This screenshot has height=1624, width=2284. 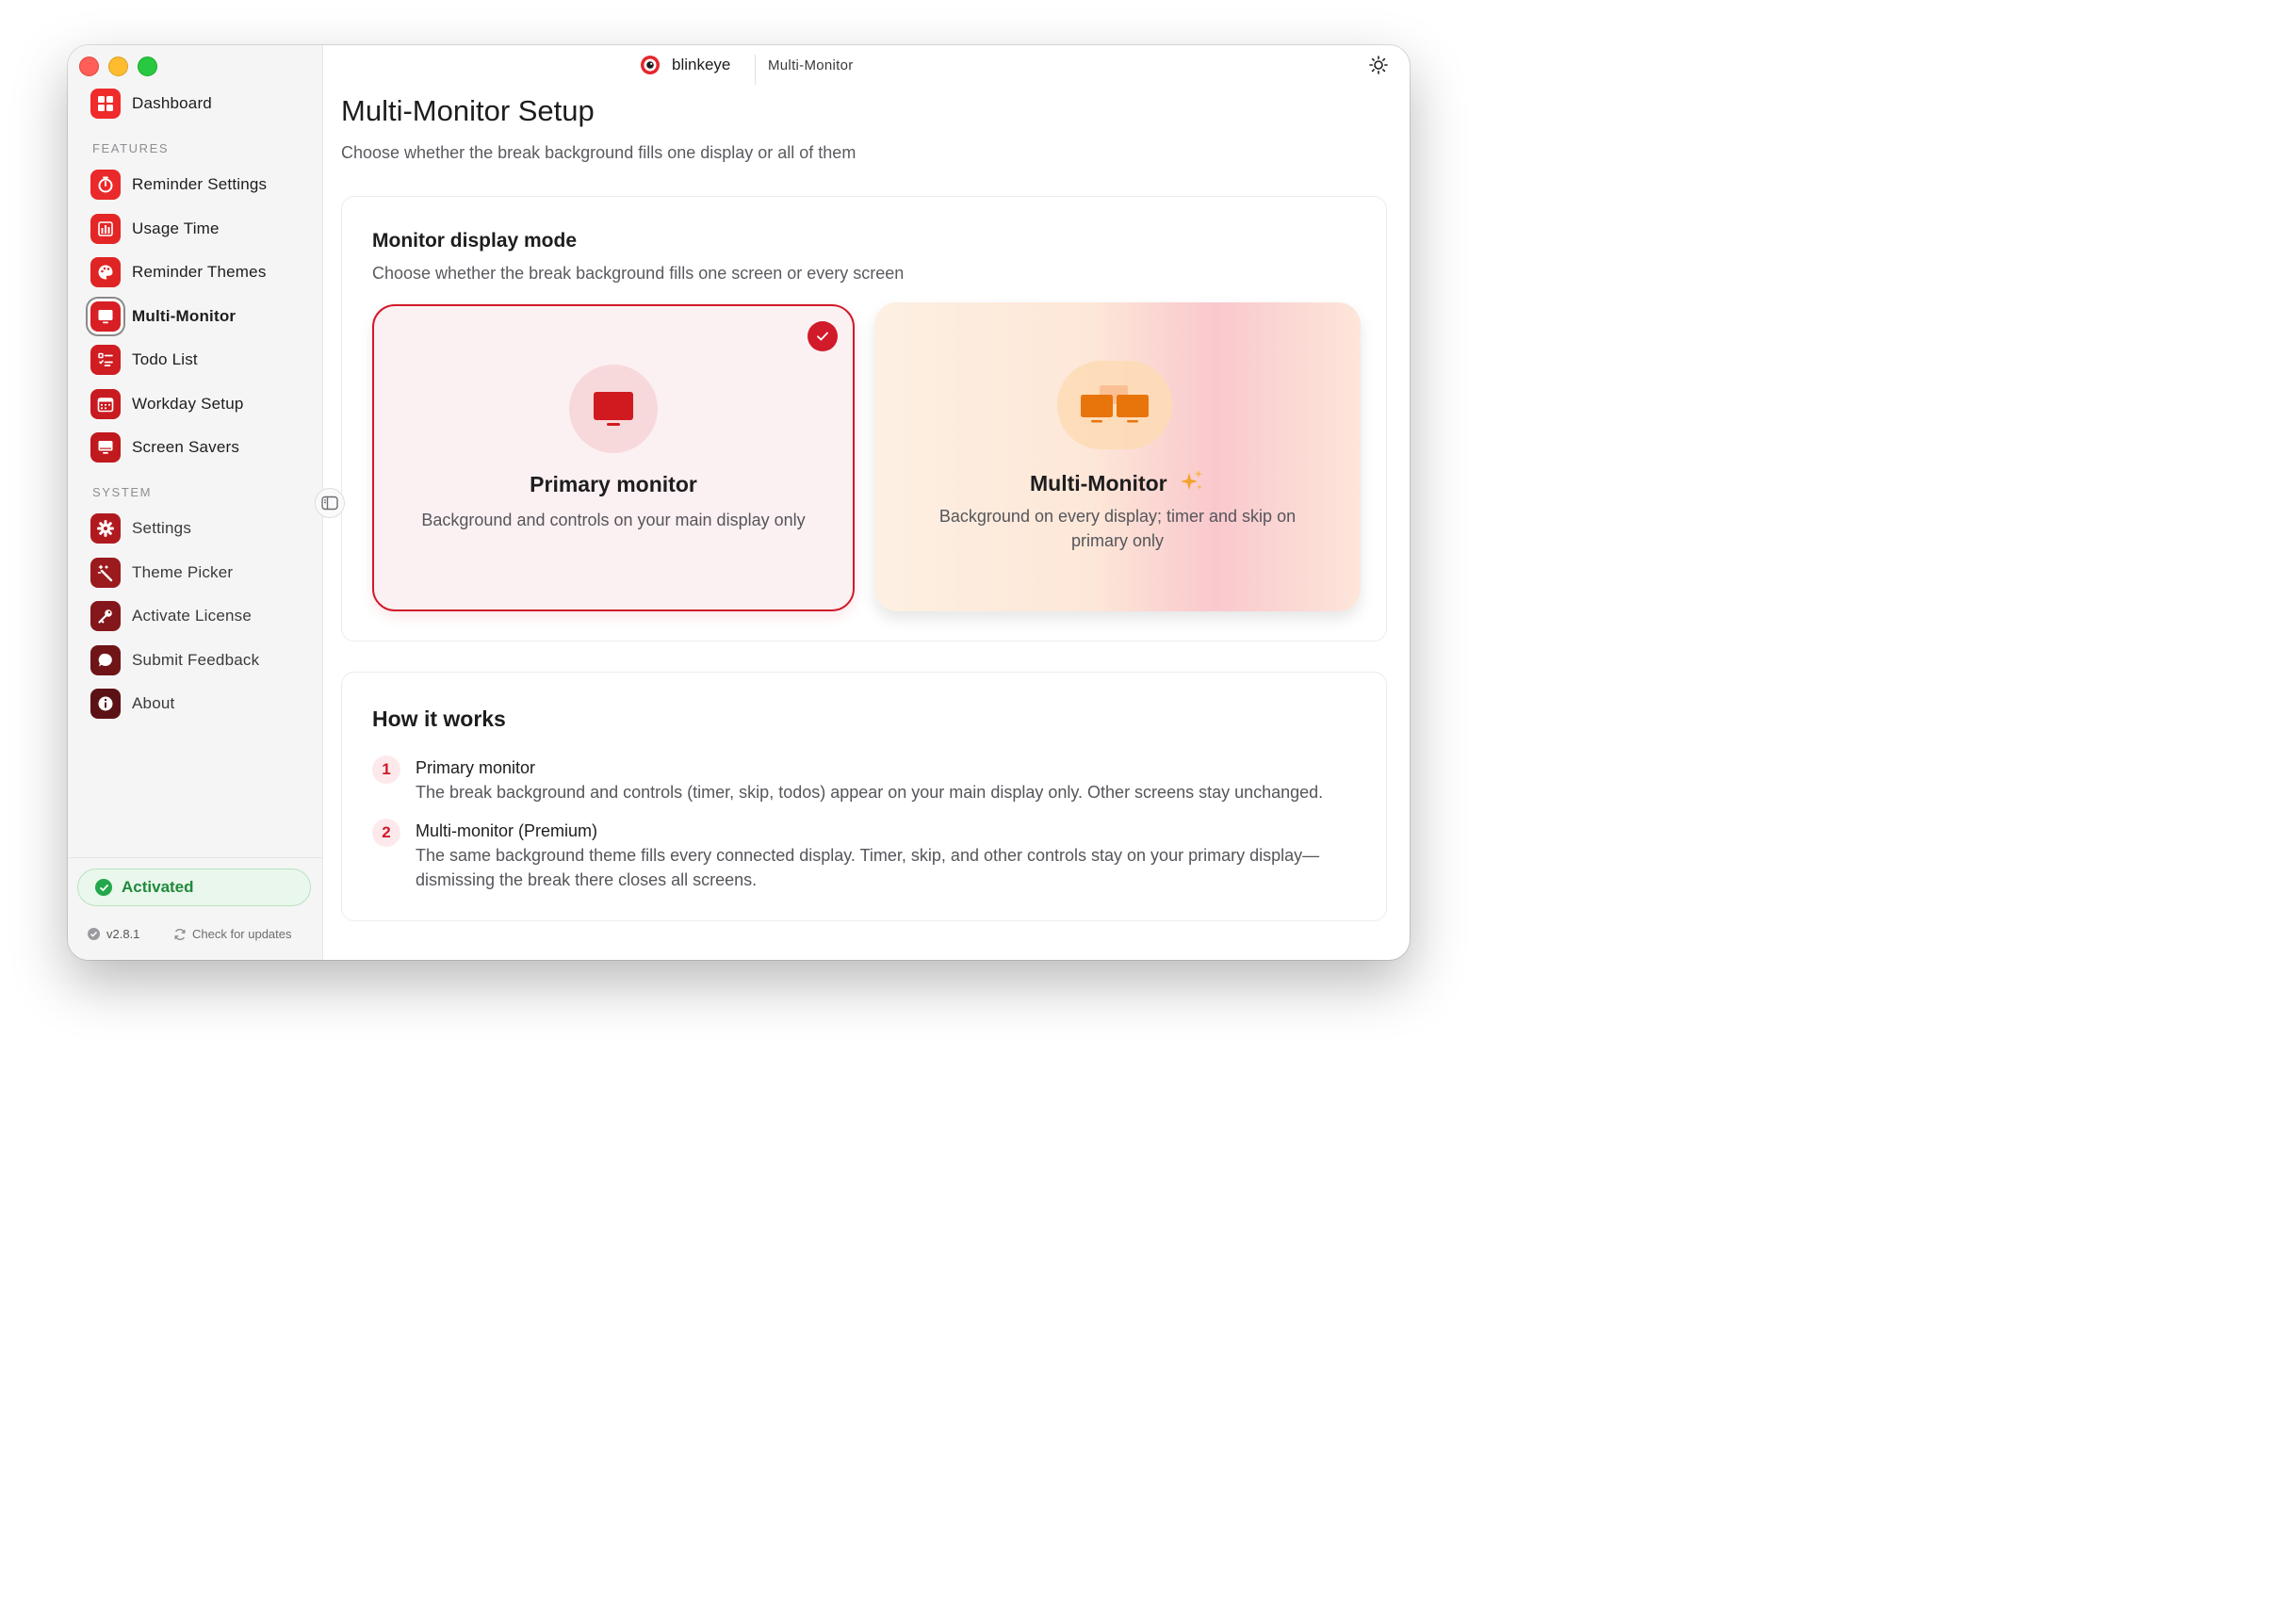 I want to click on version-info: v2.8.1, so click(x=113, y=934).